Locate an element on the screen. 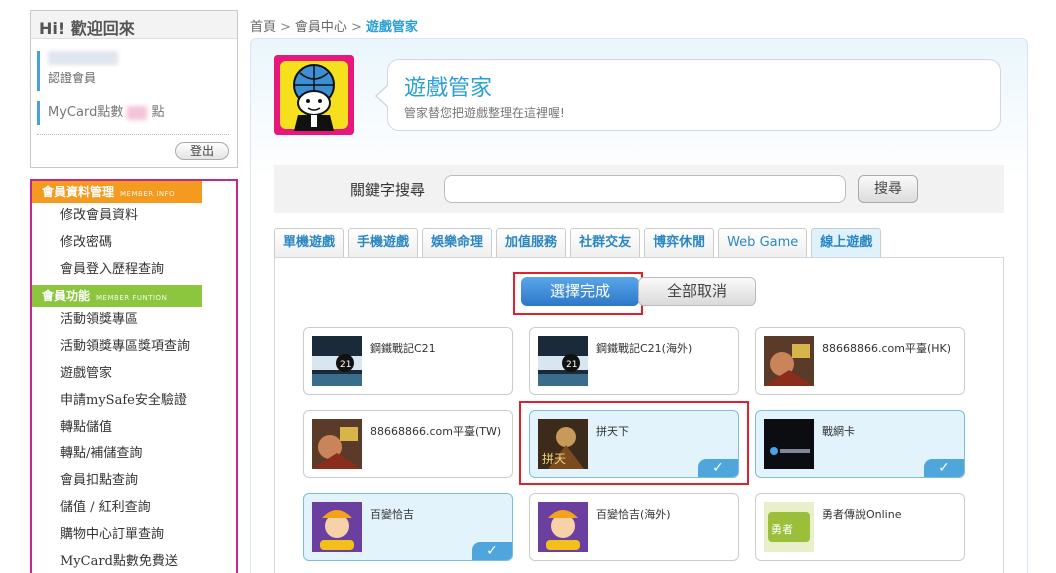  divider is located at coordinates (133, 134).